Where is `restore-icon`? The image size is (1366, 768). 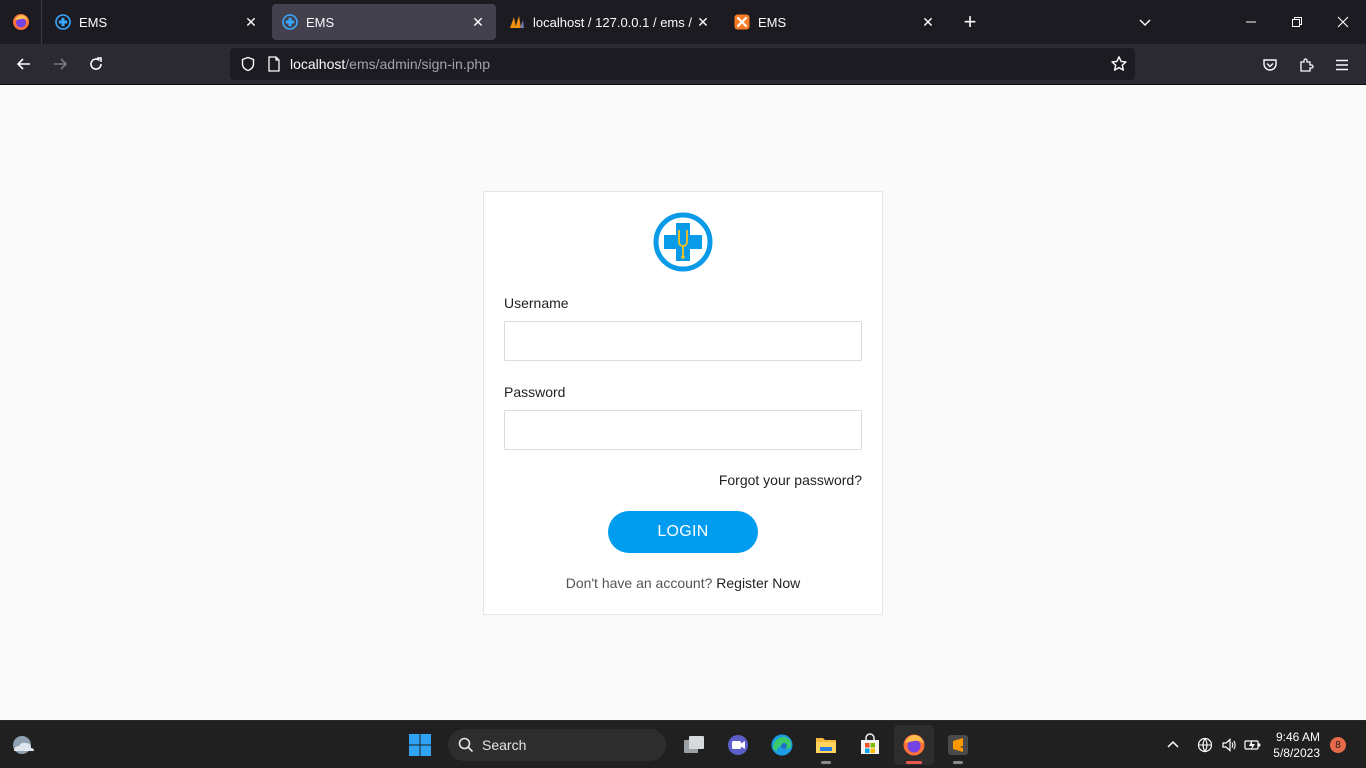
restore-icon is located at coordinates (1297, 22).